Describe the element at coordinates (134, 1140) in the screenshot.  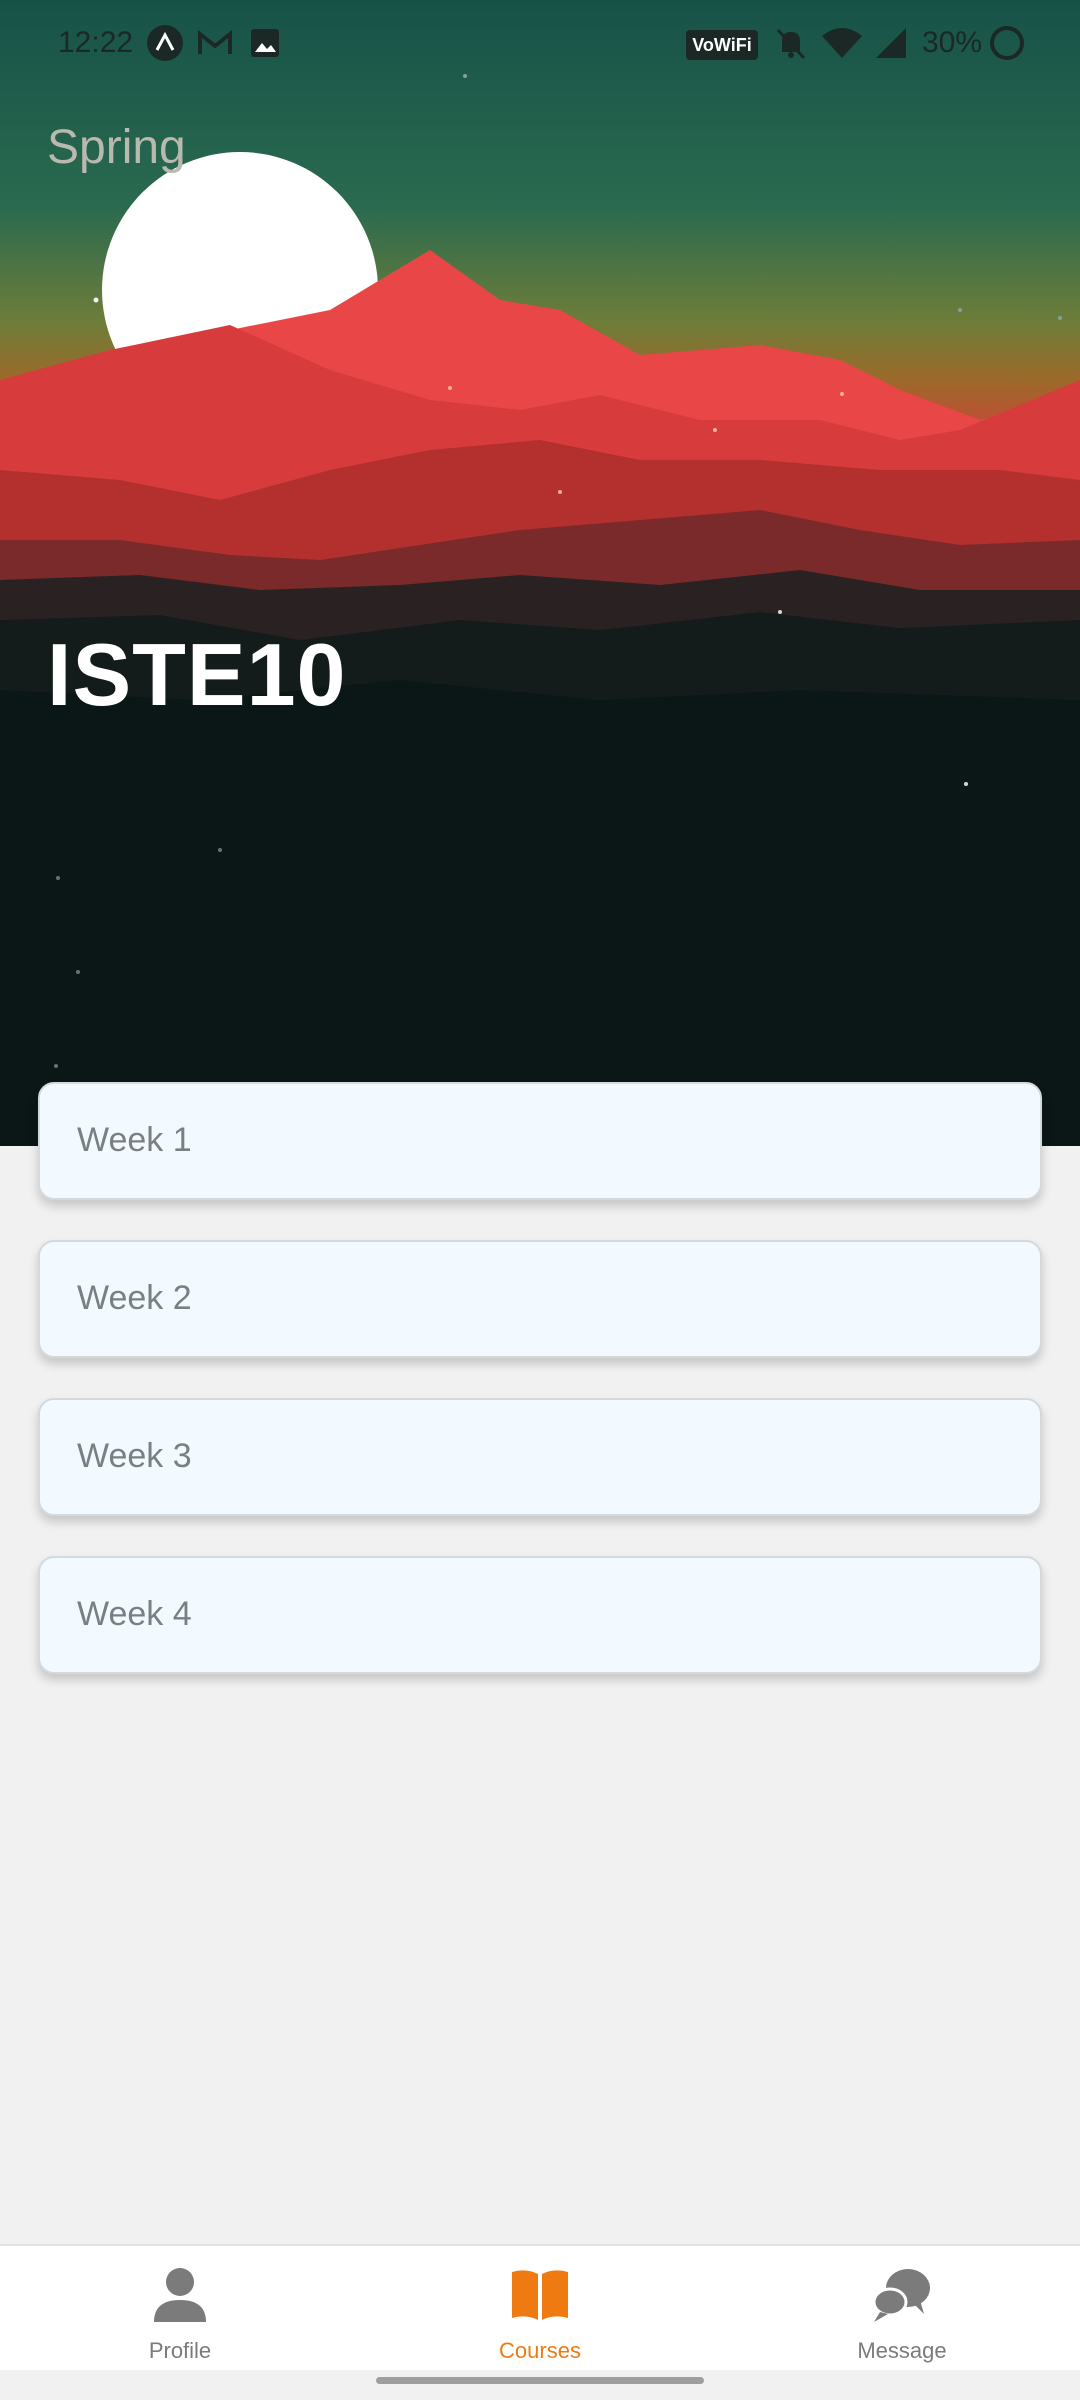
I see `week-label: Week 1` at that location.